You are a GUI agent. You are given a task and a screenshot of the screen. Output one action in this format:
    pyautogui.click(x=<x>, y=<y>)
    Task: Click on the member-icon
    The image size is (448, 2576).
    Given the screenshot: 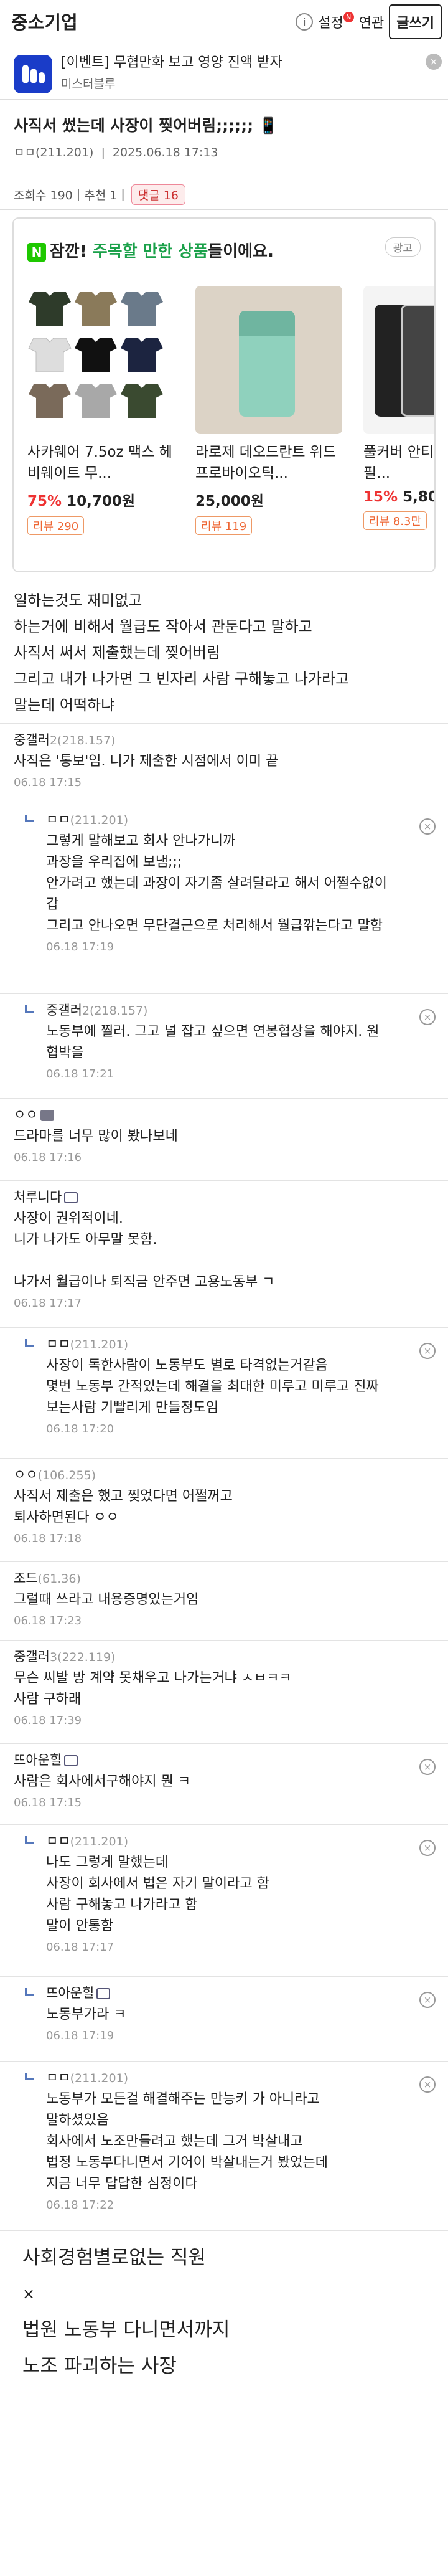 What is the action you would take?
    pyautogui.click(x=71, y=1198)
    